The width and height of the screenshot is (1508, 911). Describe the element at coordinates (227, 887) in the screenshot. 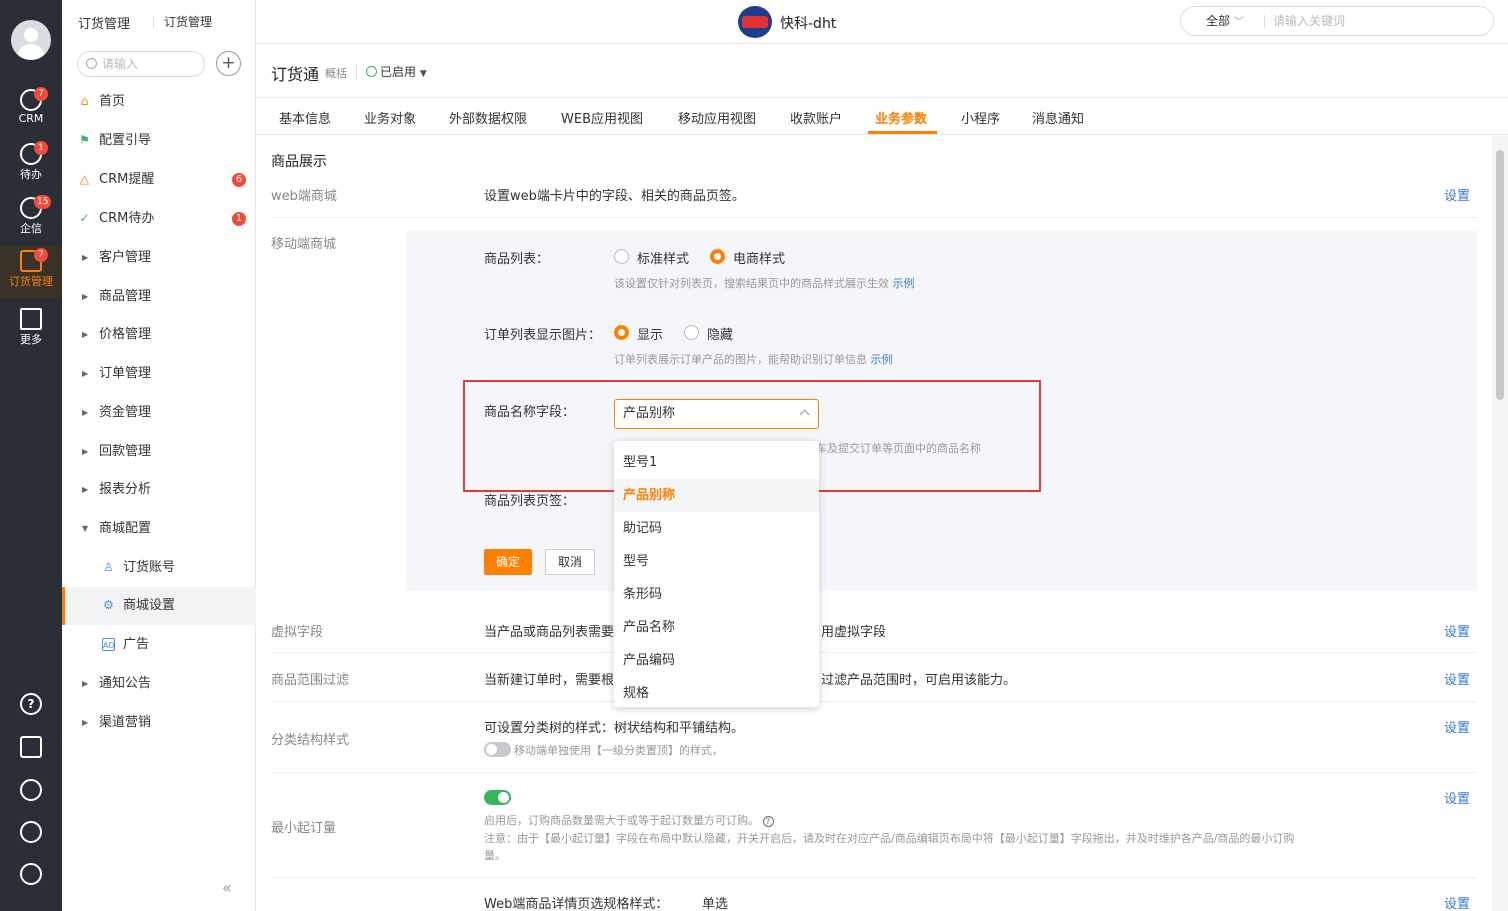

I see `collapse-icon: «` at that location.